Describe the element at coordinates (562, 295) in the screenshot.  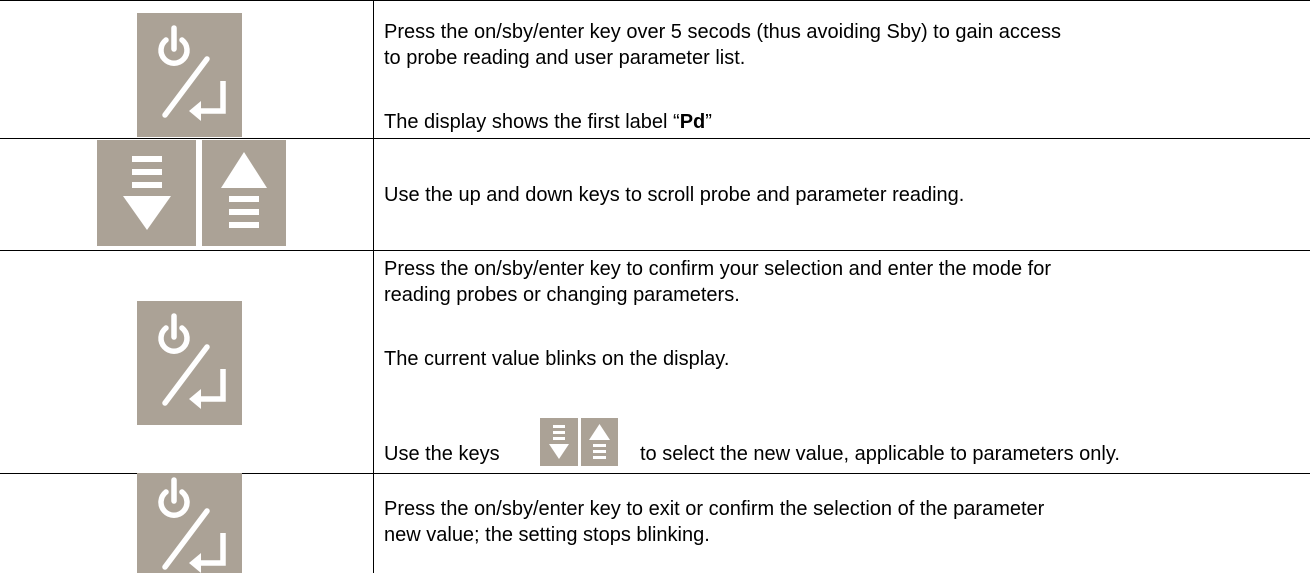
I see `row-3-line-2: reading probes or changing parameters.` at that location.